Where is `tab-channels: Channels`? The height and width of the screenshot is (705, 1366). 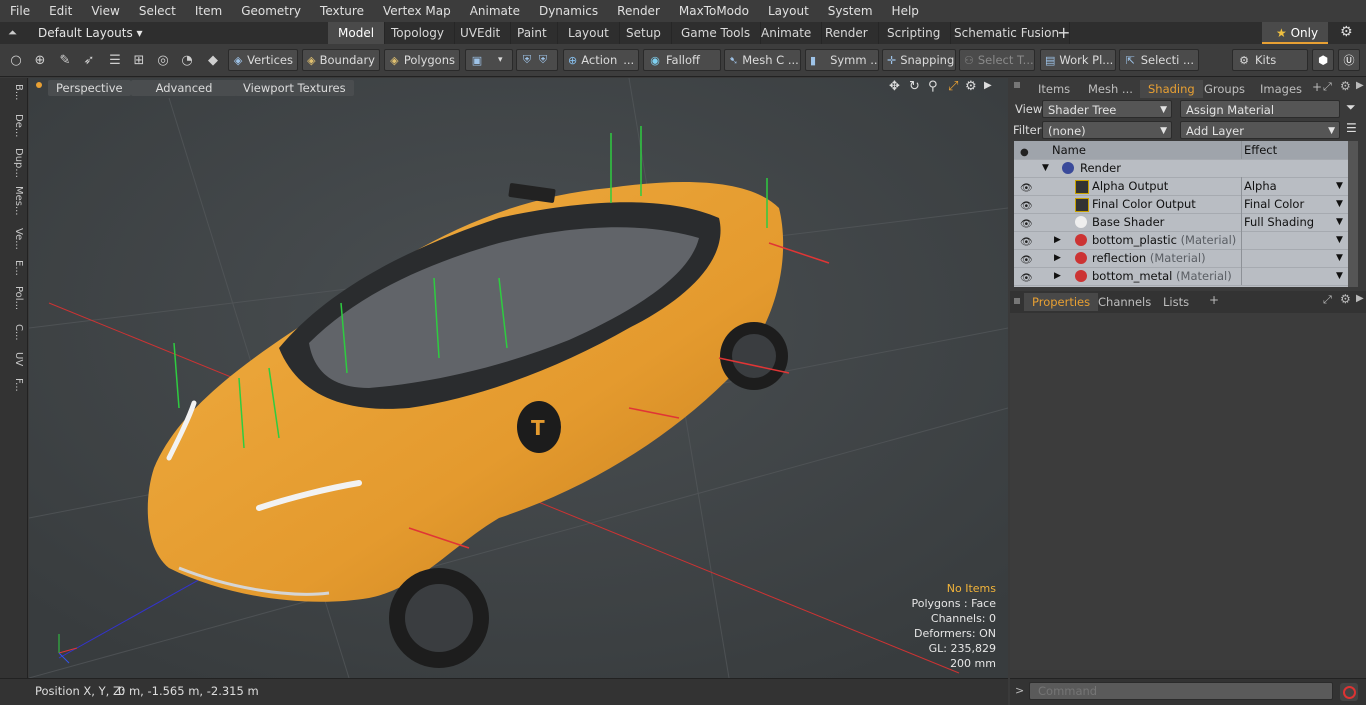
tab-channels: Channels is located at coordinates (1124, 302).